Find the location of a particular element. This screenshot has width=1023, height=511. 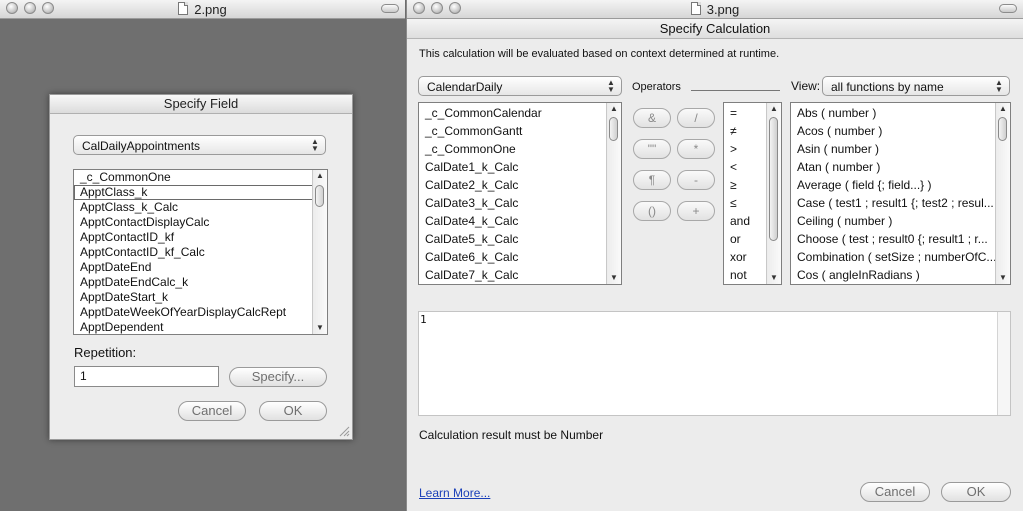

operator-parentheses-button: () is located at coordinates (652, 211).